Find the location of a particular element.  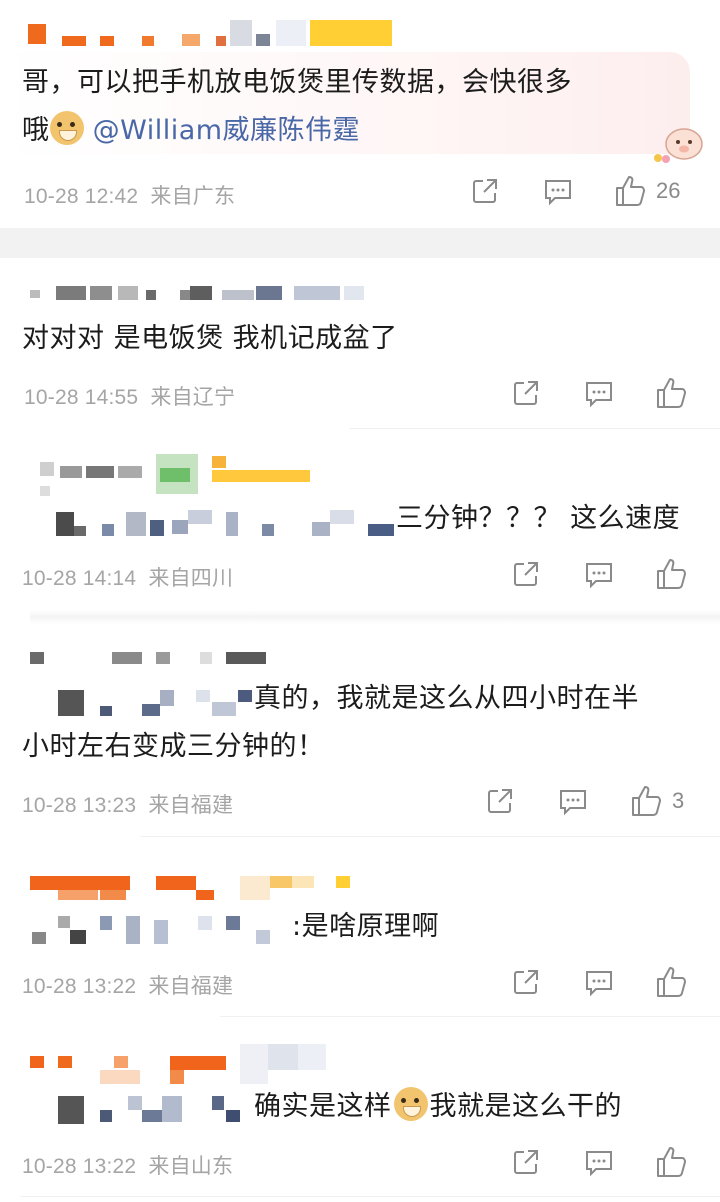

like-button: 3 is located at coordinates (657, 801).